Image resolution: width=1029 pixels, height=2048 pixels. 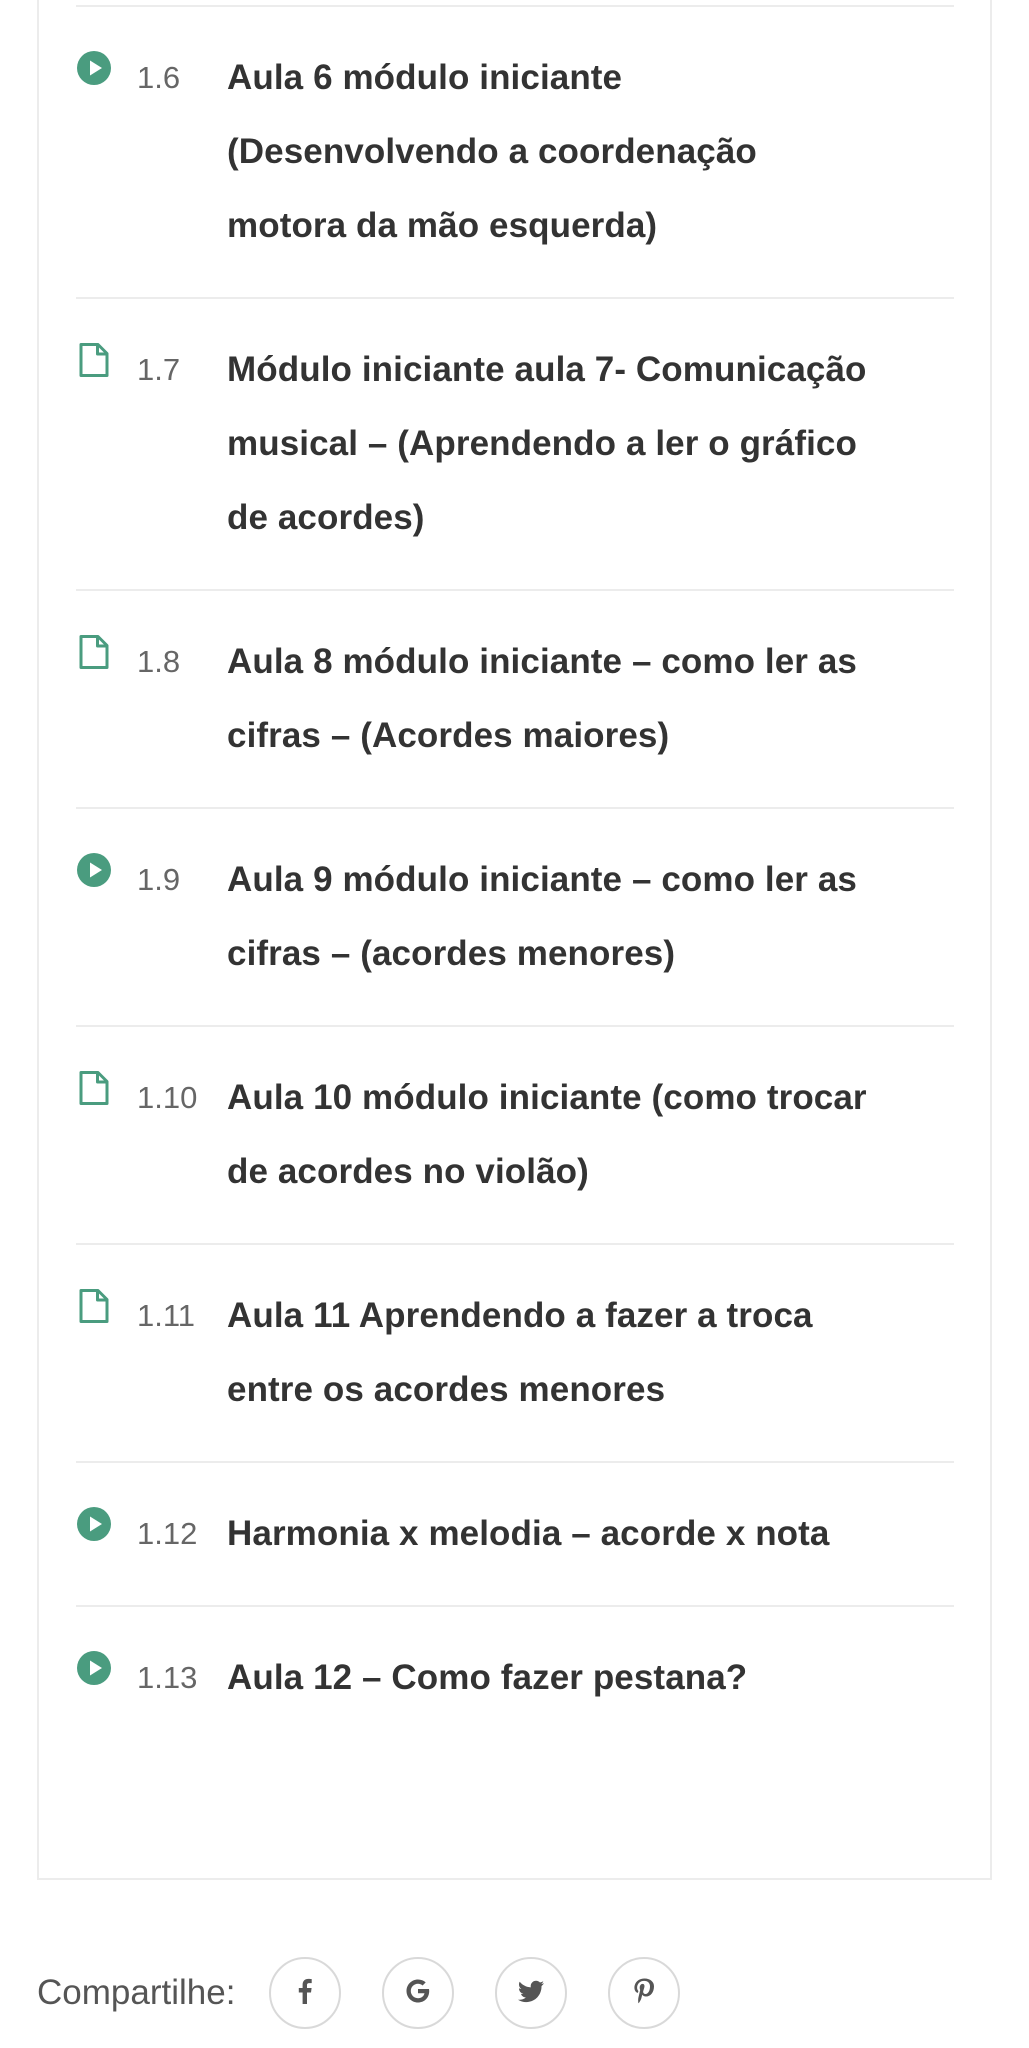 I want to click on twitter-icon, so click(x=531, y=1993).